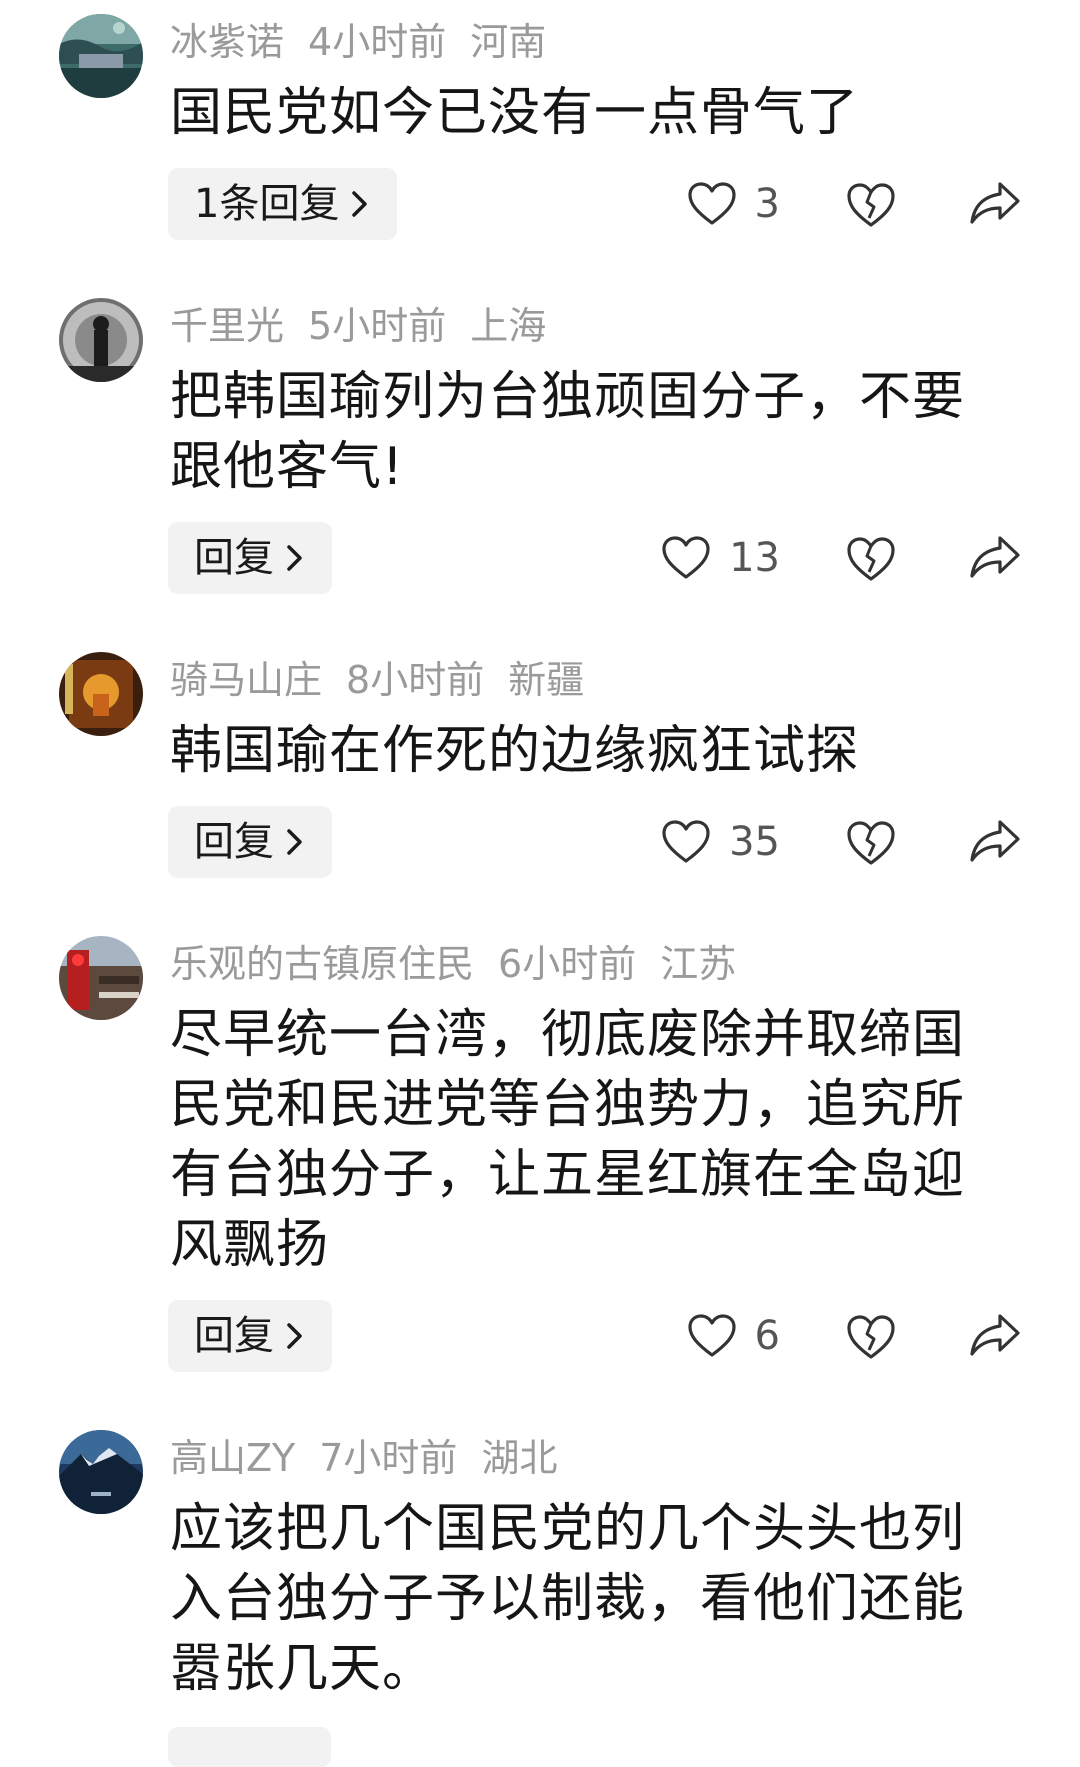 The height and width of the screenshot is (1767, 1080). What do you see at coordinates (246, 680) in the screenshot?
I see `username: 骑马山庄` at bounding box center [246, 680].